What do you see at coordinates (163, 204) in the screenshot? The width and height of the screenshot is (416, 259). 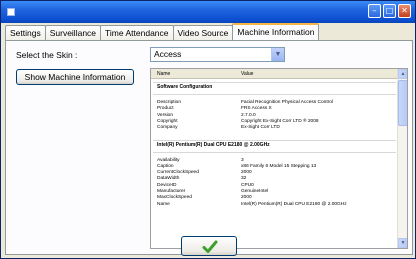 I see `property-name: Name` at bounding box center [163, 204].